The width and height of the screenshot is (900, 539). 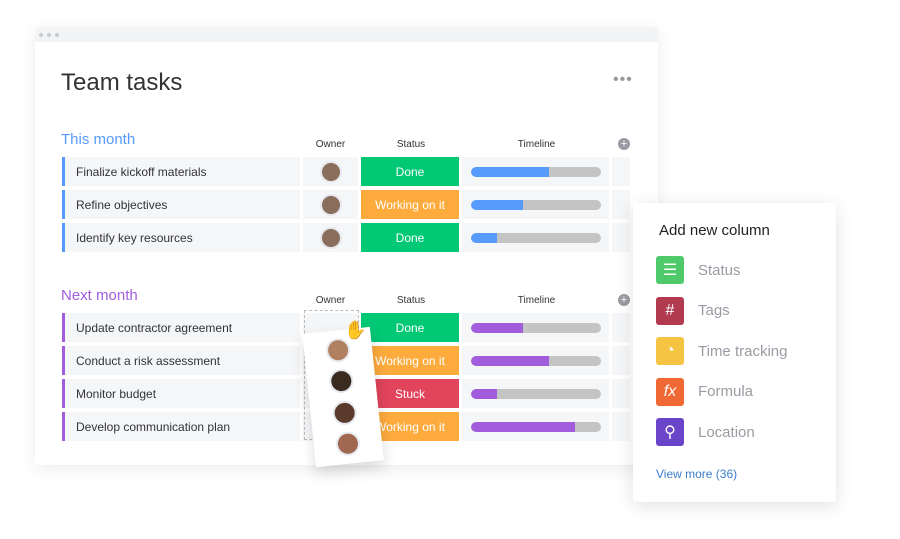 I want to click on task-name: Identify key resources, so click(x=181, y=237).